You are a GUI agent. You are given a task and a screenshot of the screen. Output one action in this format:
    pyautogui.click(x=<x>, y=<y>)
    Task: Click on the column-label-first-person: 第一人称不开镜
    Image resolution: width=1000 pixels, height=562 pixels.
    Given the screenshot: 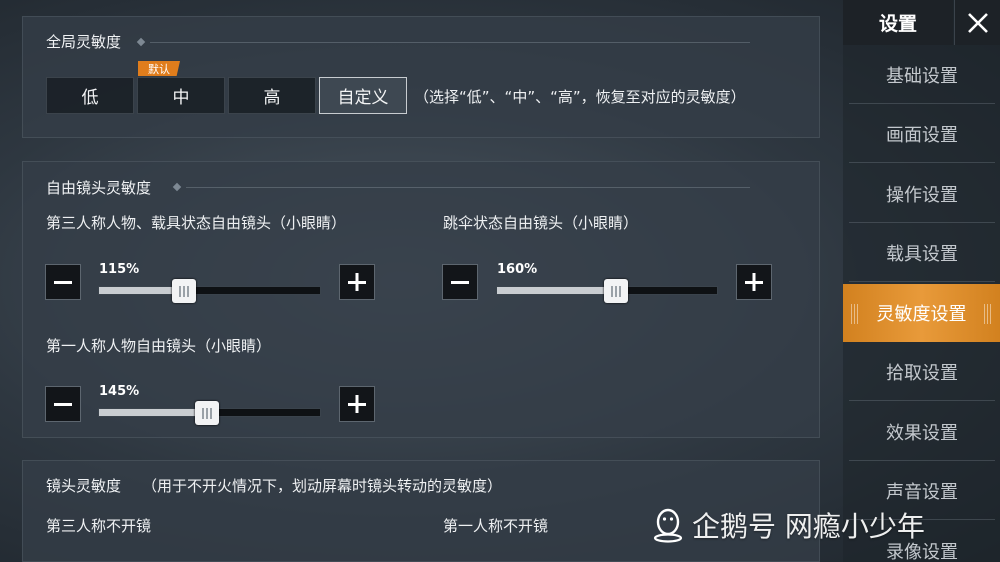 What is the action you would take?
    pyautogui.click(x=496, y=526)
    